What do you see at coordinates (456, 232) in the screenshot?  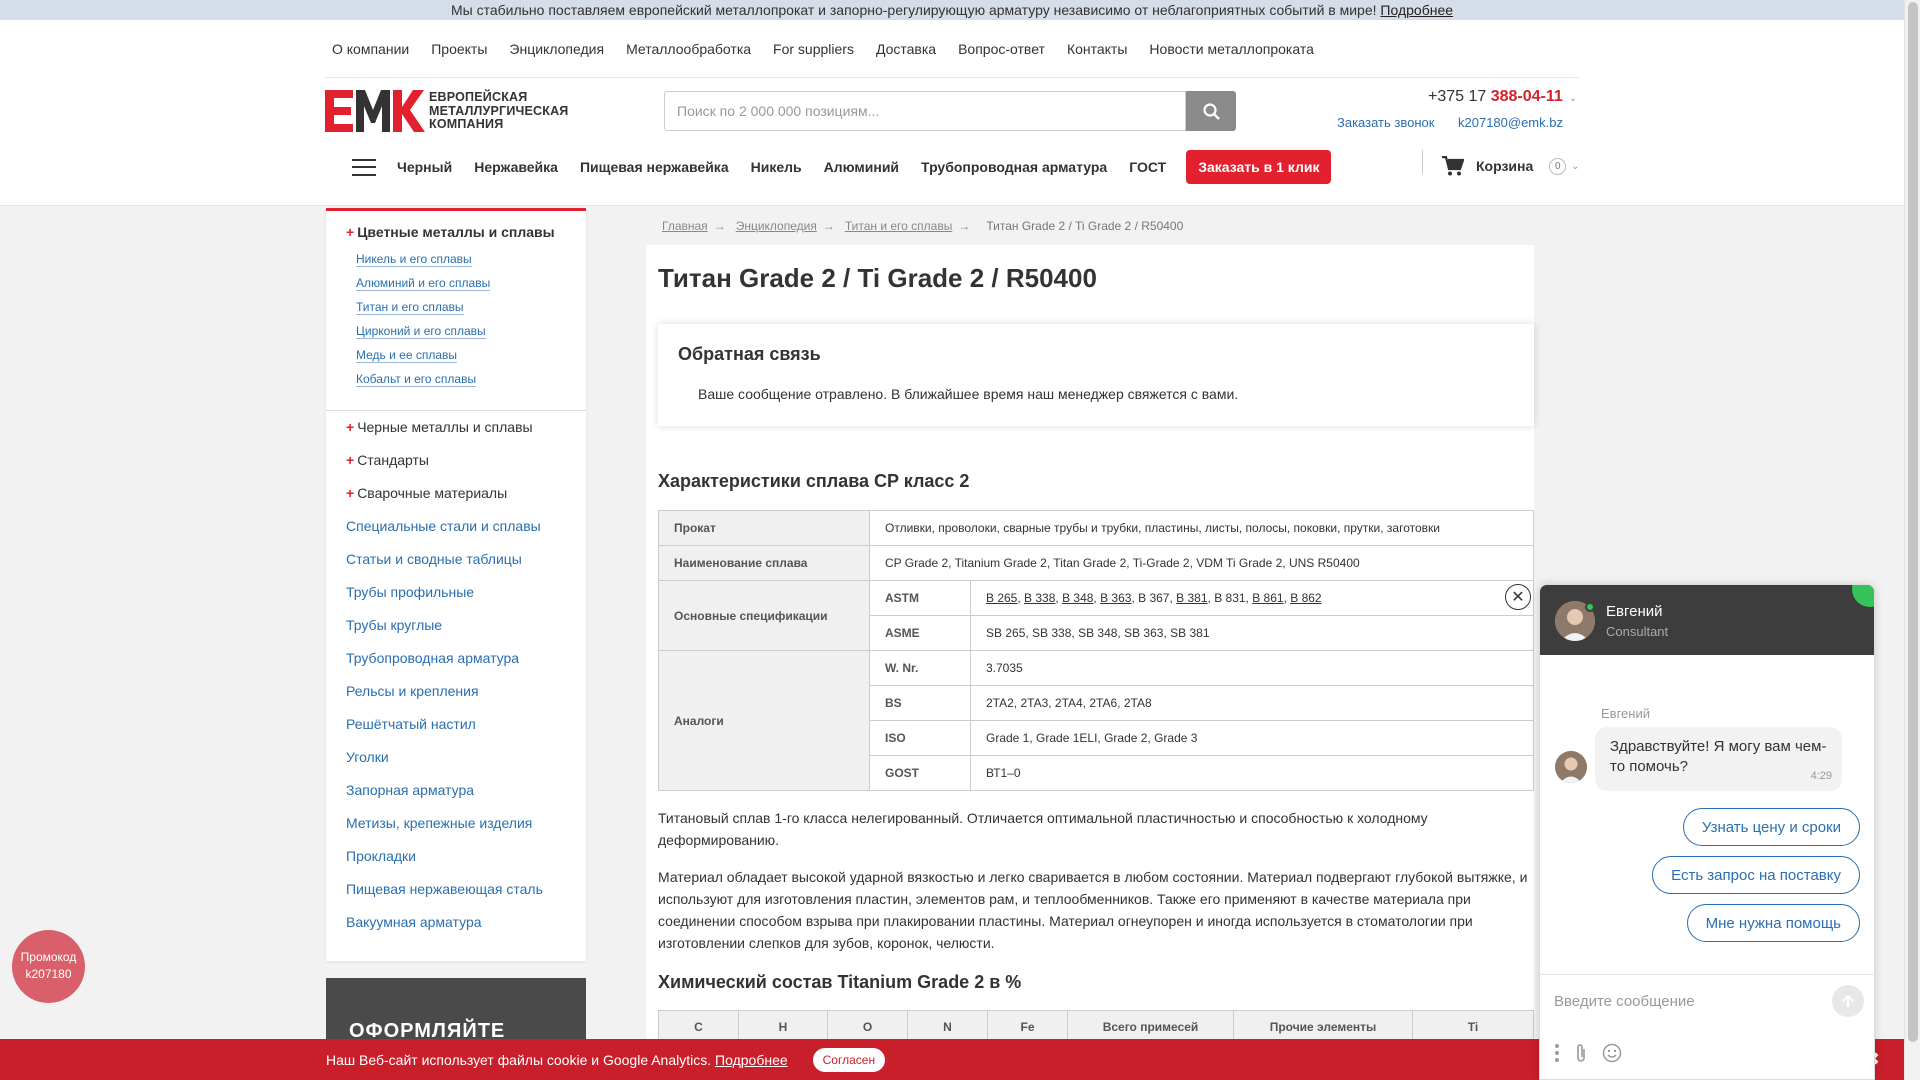 I see `sidebar-group-title: + Цветные металлы и сплавы` at bounding box center [456, 232].